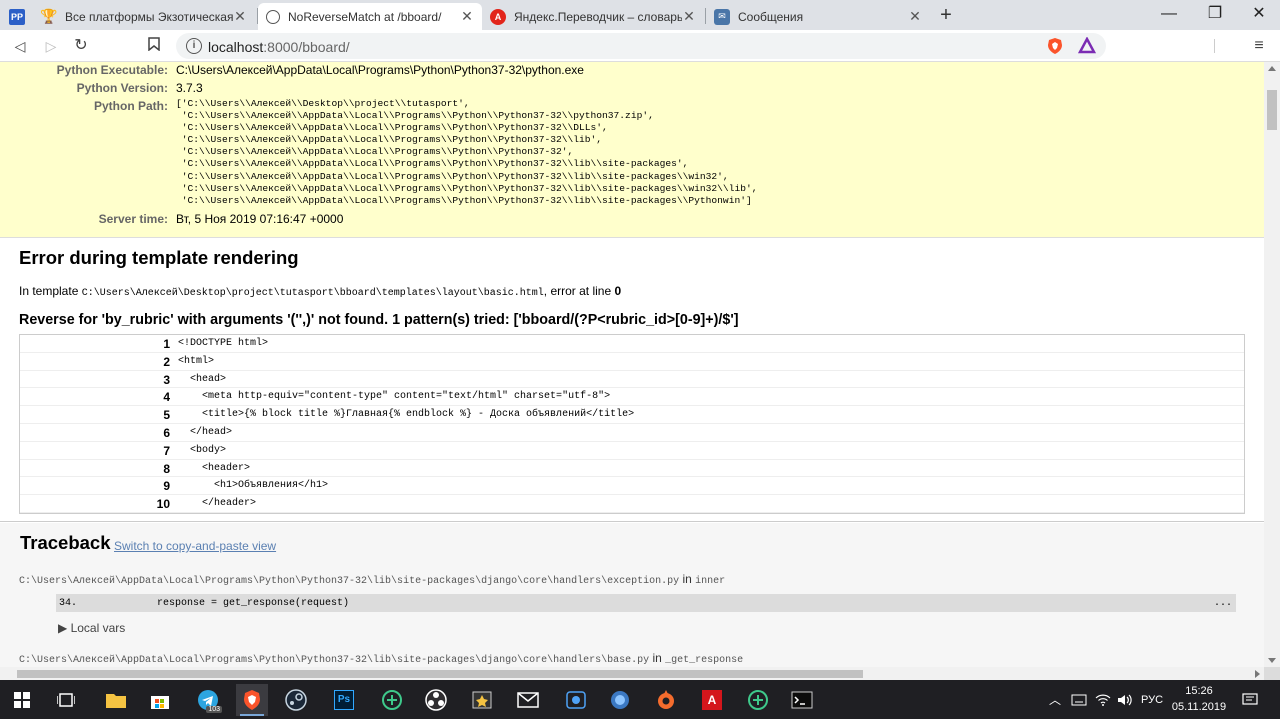 The image size is (1280, 719). I want to click on acrobat-icon: A, so click(712, 700).